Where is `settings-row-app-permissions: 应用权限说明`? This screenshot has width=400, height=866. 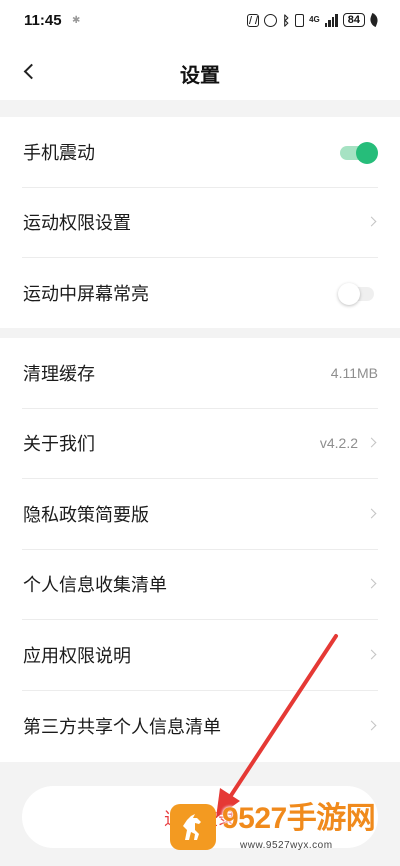
settings-row-app-permissions: 应用权限说明 is located at coordinates (200, 655).